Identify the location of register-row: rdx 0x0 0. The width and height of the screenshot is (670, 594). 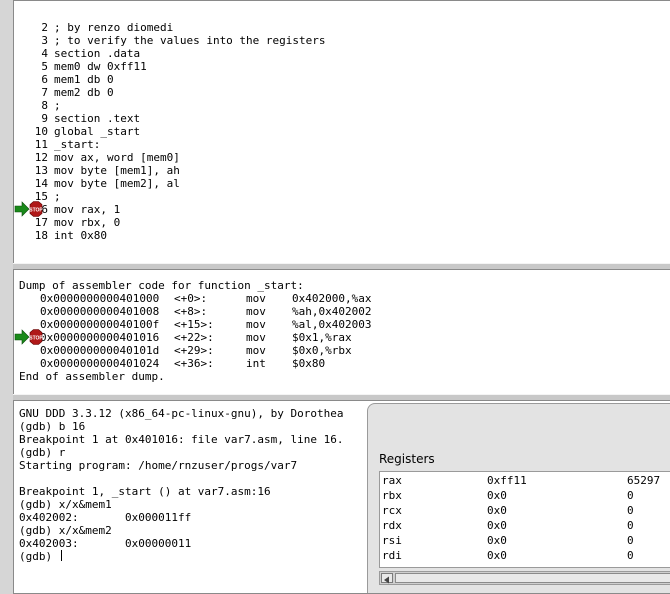
(525, 525).